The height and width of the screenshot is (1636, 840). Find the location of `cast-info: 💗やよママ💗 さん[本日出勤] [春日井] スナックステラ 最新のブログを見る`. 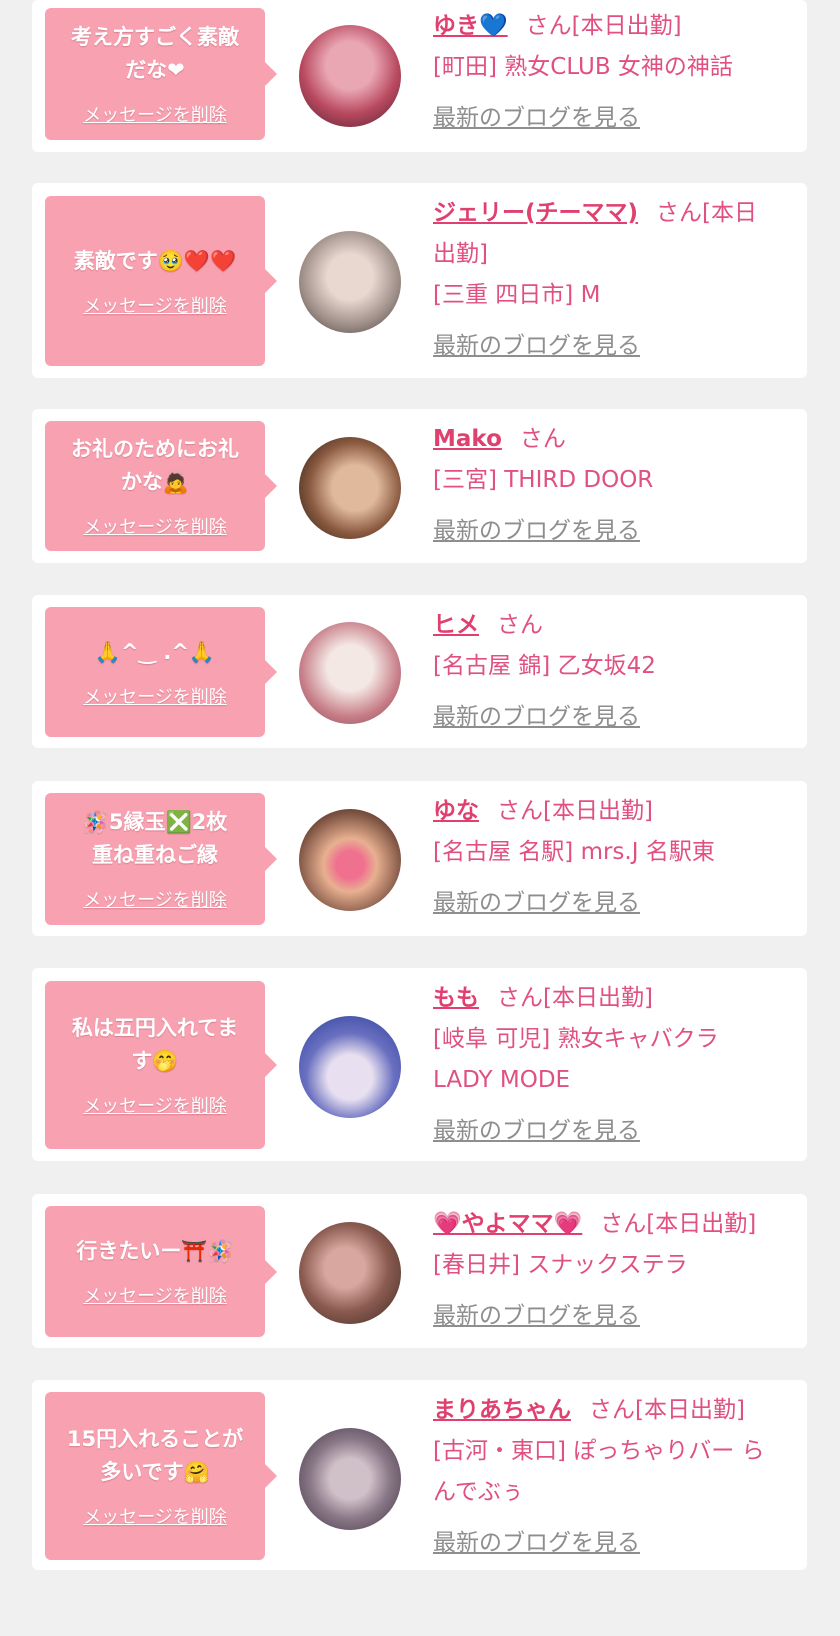

cast-info: 💗やよママ💗 さん[本日出勤] [春日井] スナックステラ 最新のブログを見る is located at coordinates (609, 1270).